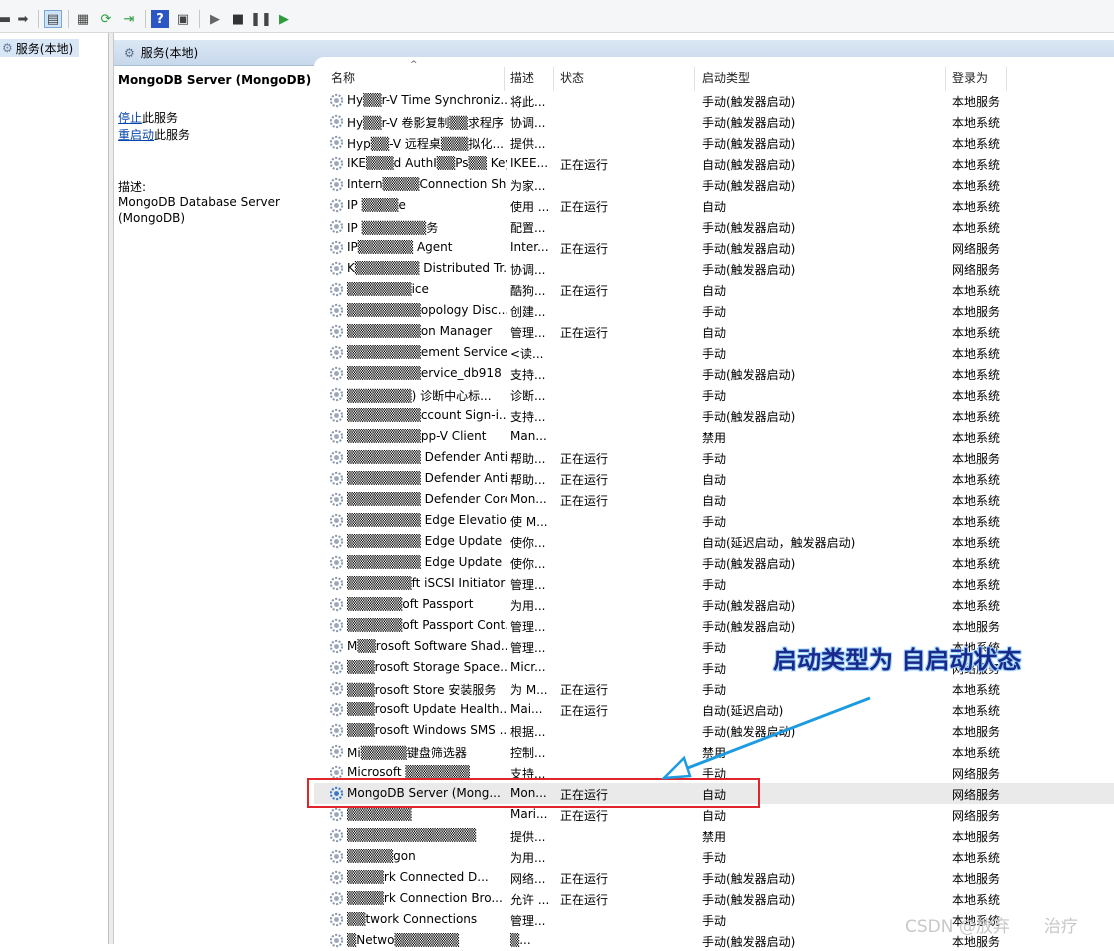 The image size is (1114, 951). I want to click on table-row: ▒▒▒▒▒▒▒▒ Edge Elevation...使 M... 手动 本地系统, so click(714, 520).